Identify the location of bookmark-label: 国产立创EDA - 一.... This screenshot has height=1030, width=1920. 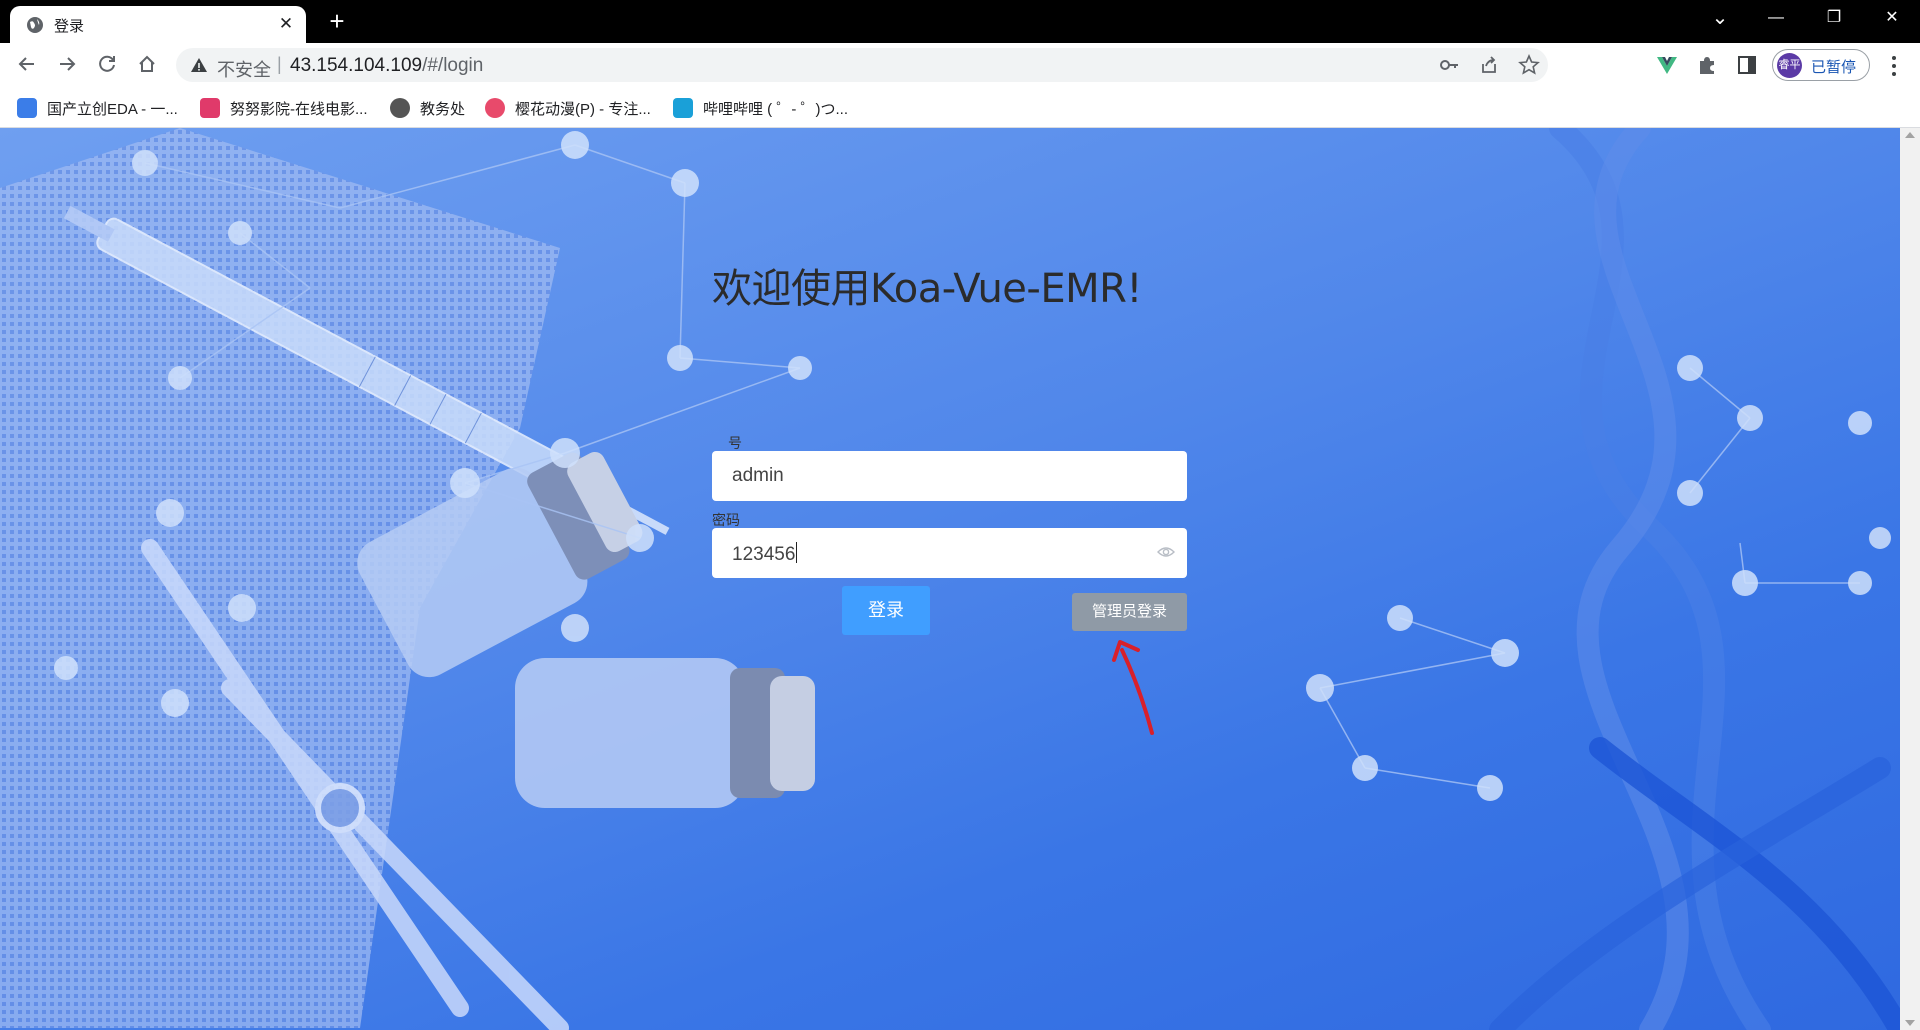
(112, 109).